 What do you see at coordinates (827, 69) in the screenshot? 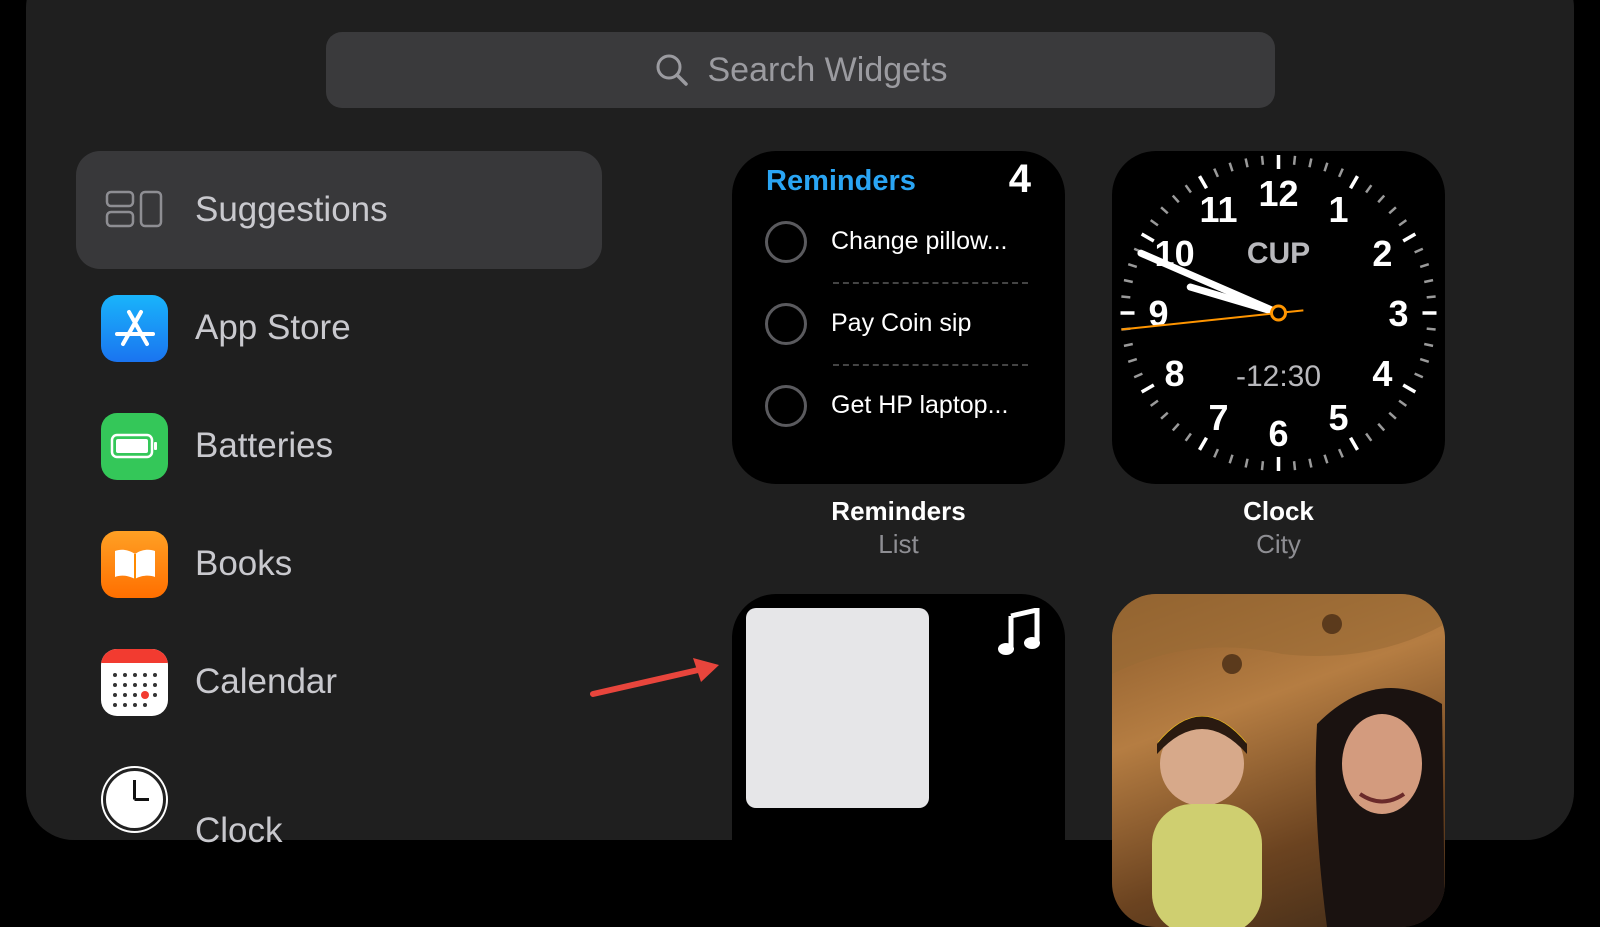
I see `search-placeholder: Search Widgets` at bounding box center [827, 69].